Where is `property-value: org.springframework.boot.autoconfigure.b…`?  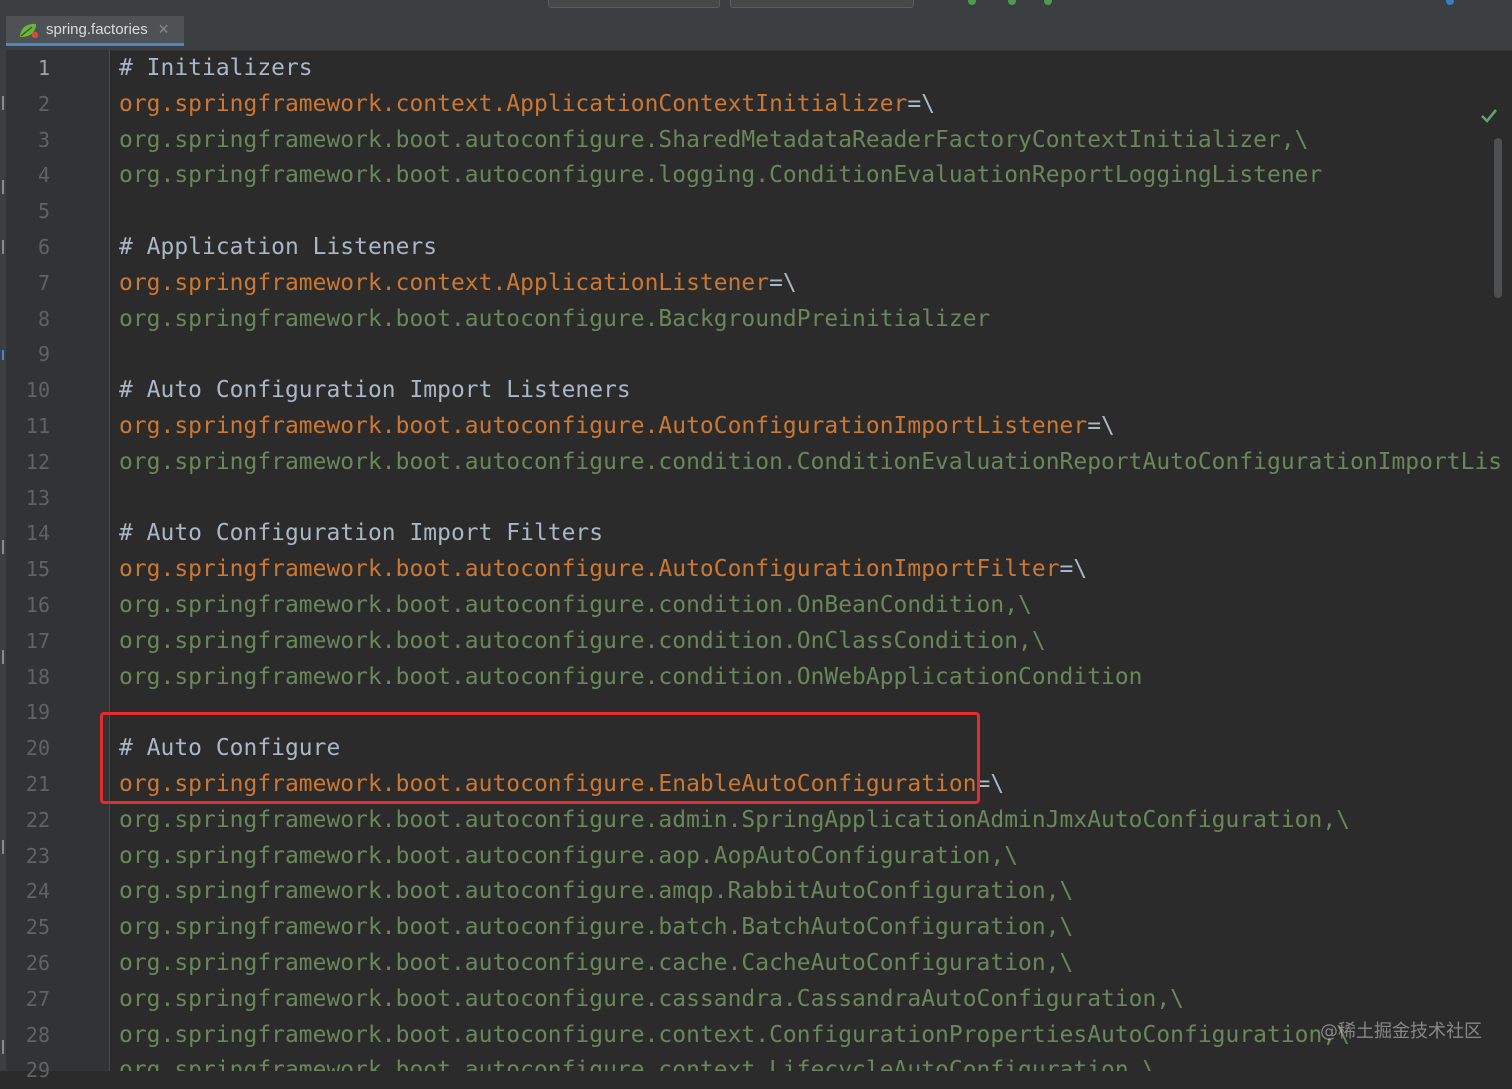 property-value: org.springframework.boot.autoconfigure.b… is located at coordinates (591, 927).